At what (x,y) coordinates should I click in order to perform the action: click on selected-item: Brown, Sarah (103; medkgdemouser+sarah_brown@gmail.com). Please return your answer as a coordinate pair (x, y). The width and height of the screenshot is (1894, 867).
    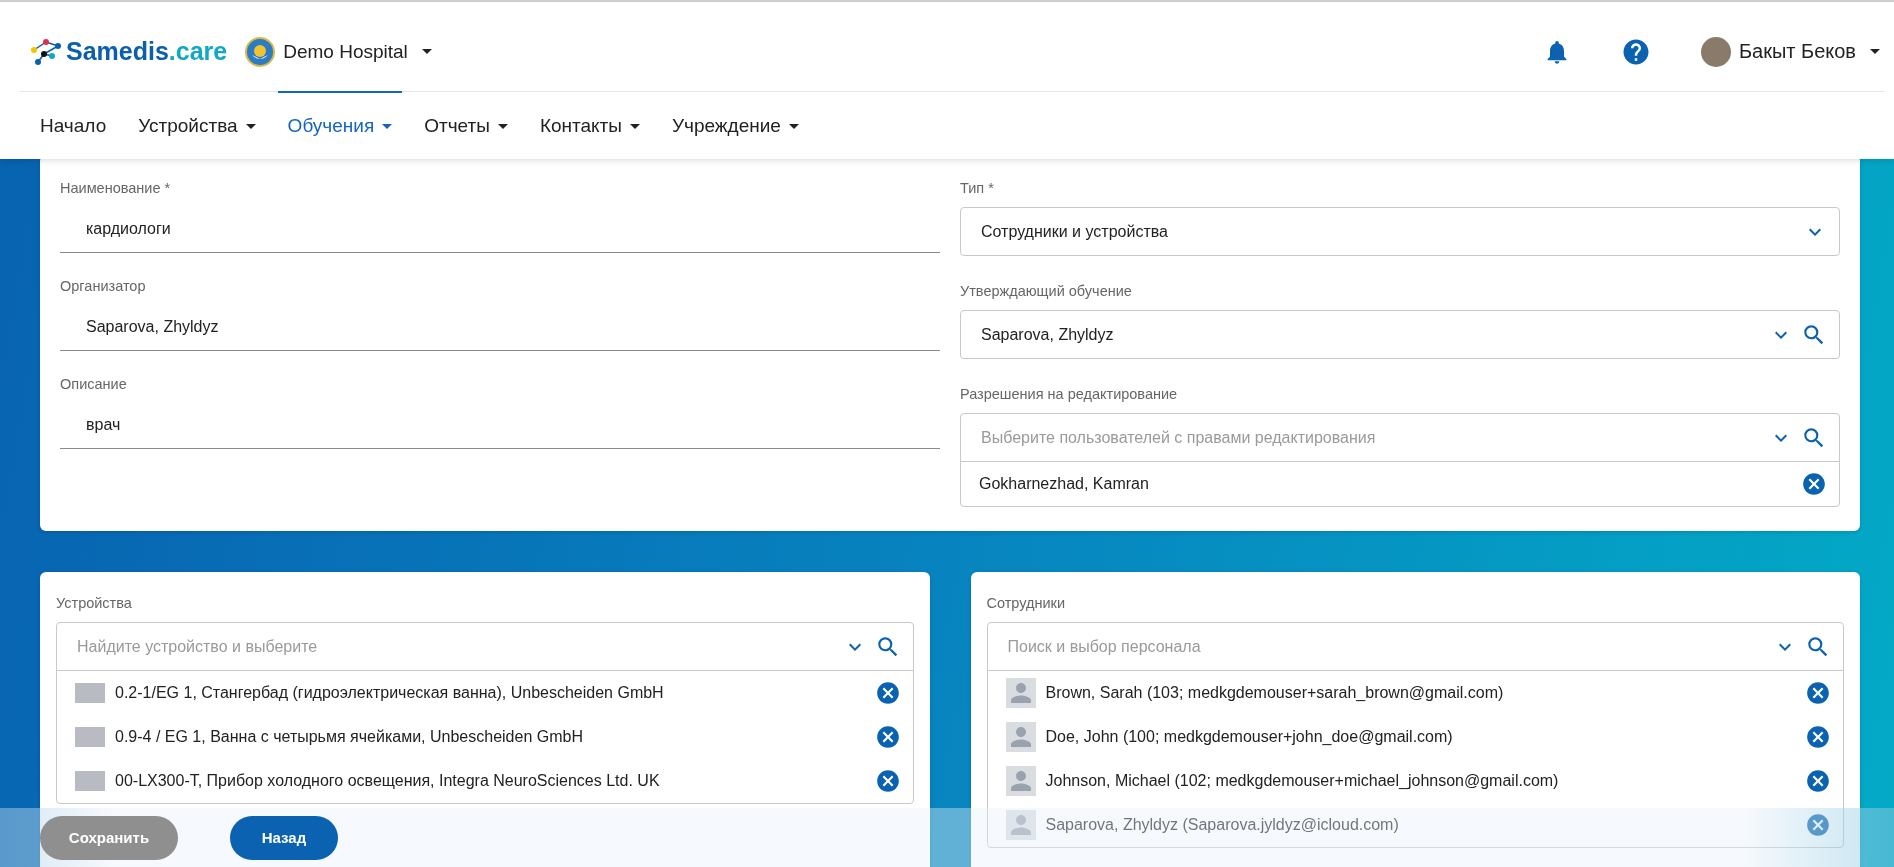
    Looking at the image, I should click on (1275, 693).